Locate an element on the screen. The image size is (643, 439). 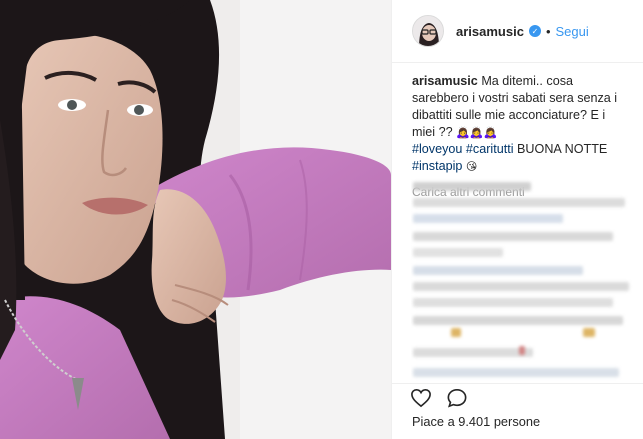
caption-tail: BUONA NOTTE is located at coordinates (562, 149).